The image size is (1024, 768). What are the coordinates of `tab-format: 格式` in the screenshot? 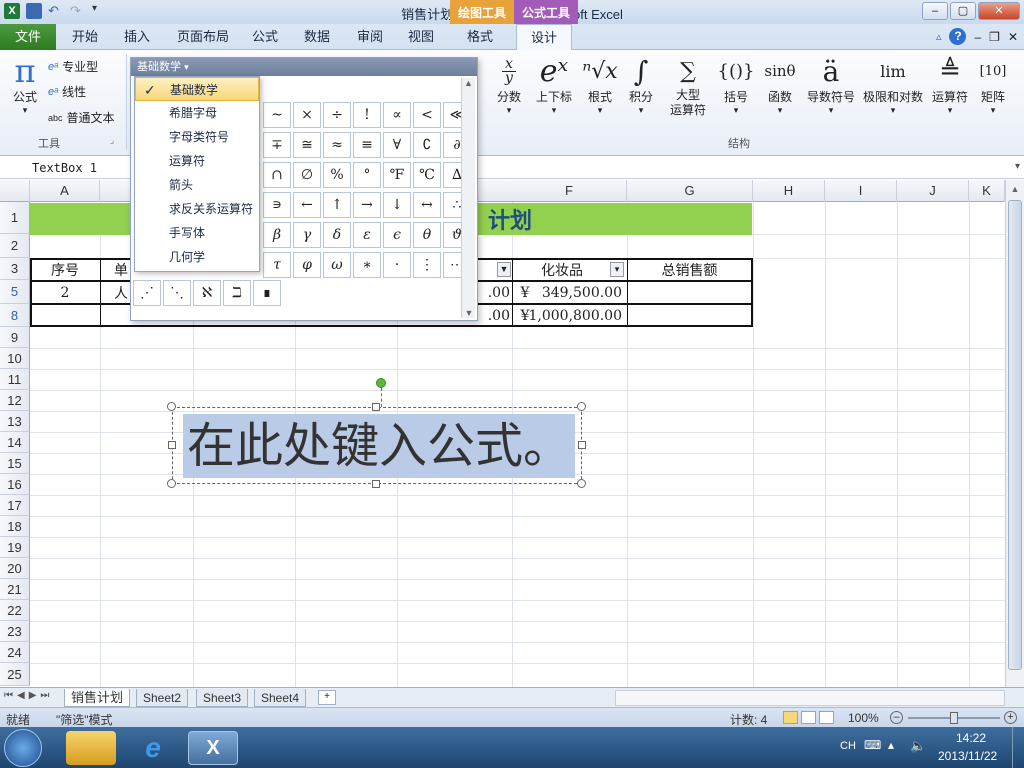 It's located at (480, 37).